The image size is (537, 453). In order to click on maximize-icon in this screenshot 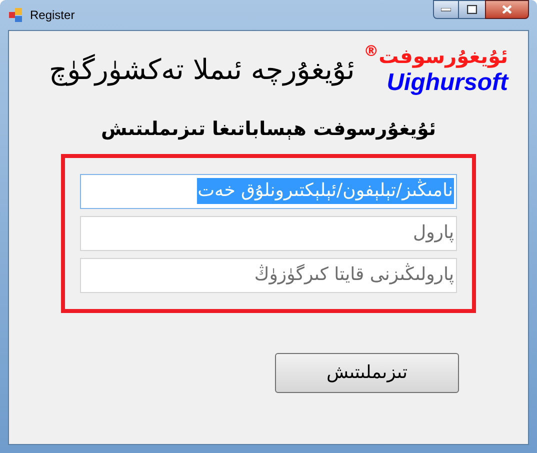, I will do `click(472, 9)`.